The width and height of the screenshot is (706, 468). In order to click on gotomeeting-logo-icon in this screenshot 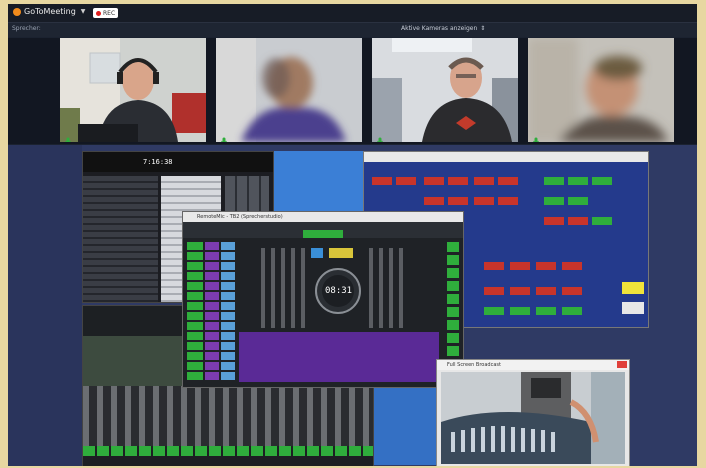, I will do `click(17, 11)`.